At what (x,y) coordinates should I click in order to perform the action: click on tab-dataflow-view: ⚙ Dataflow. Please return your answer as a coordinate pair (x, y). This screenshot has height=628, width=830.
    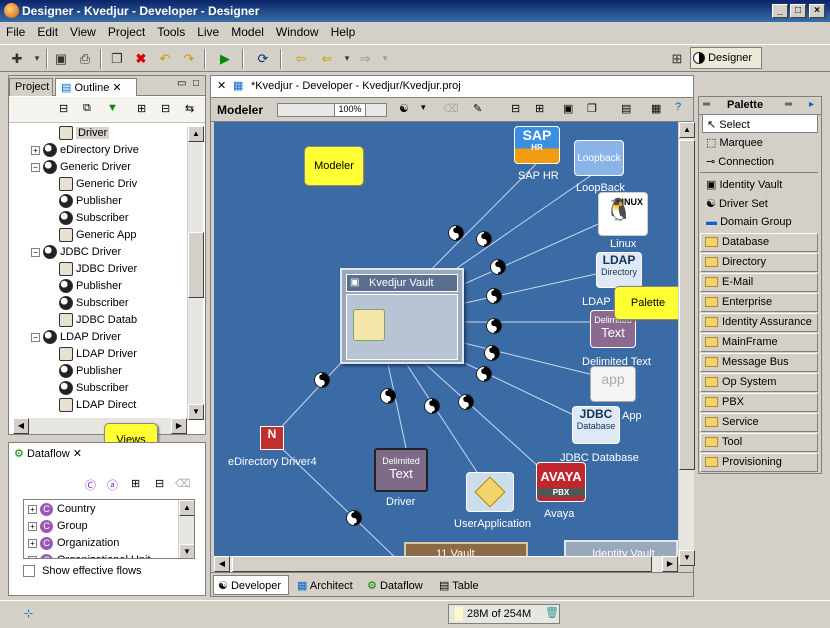
    Looking at the image, I should click on (395, 585).